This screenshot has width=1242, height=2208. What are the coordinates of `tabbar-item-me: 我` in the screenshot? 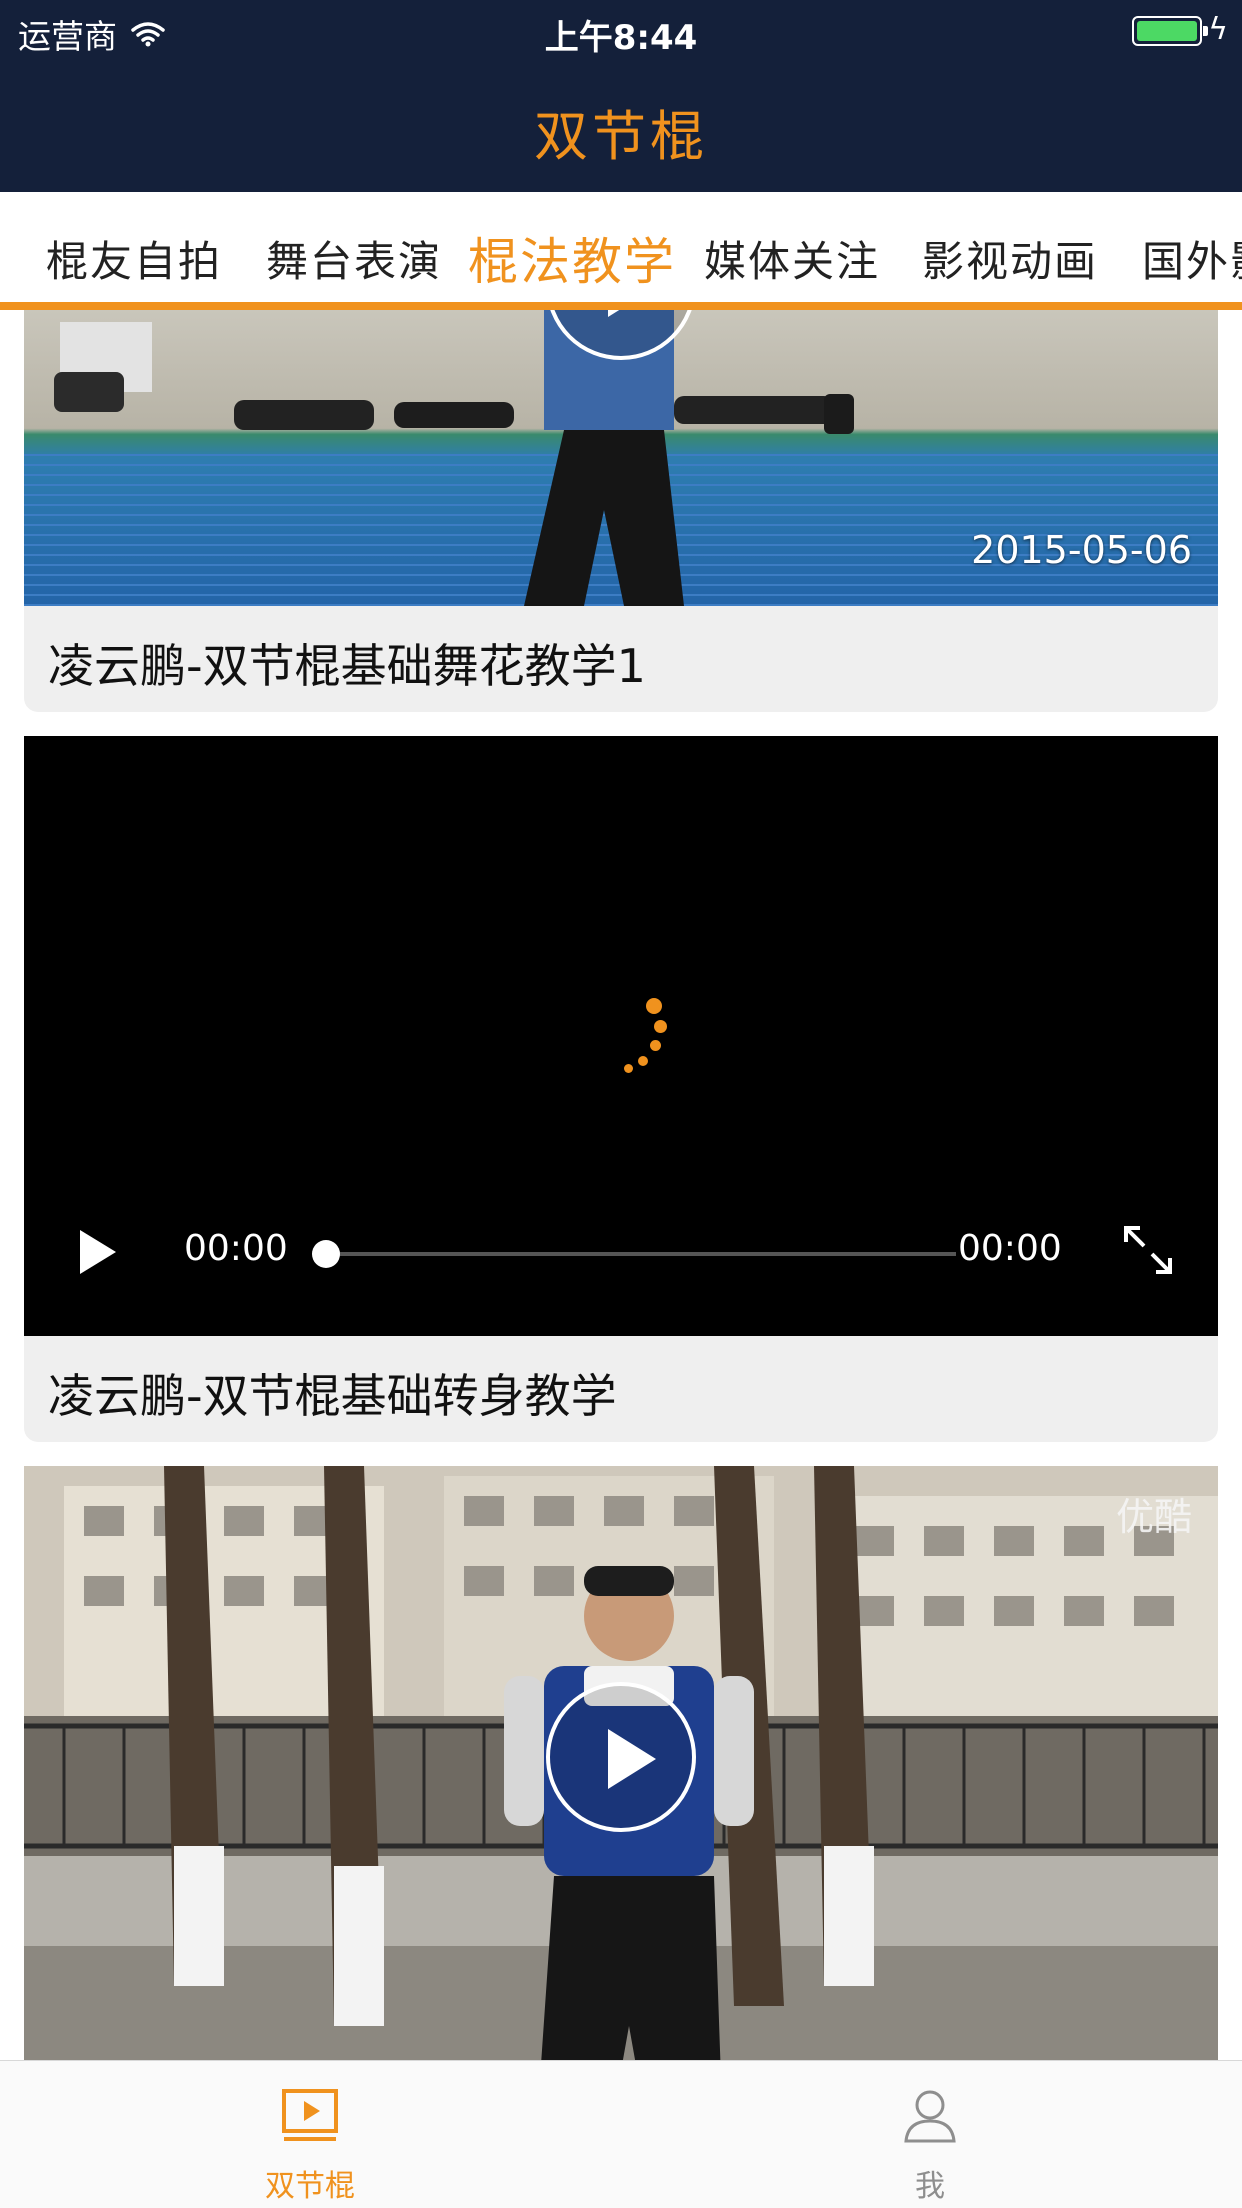 It's located at (930, 2134).